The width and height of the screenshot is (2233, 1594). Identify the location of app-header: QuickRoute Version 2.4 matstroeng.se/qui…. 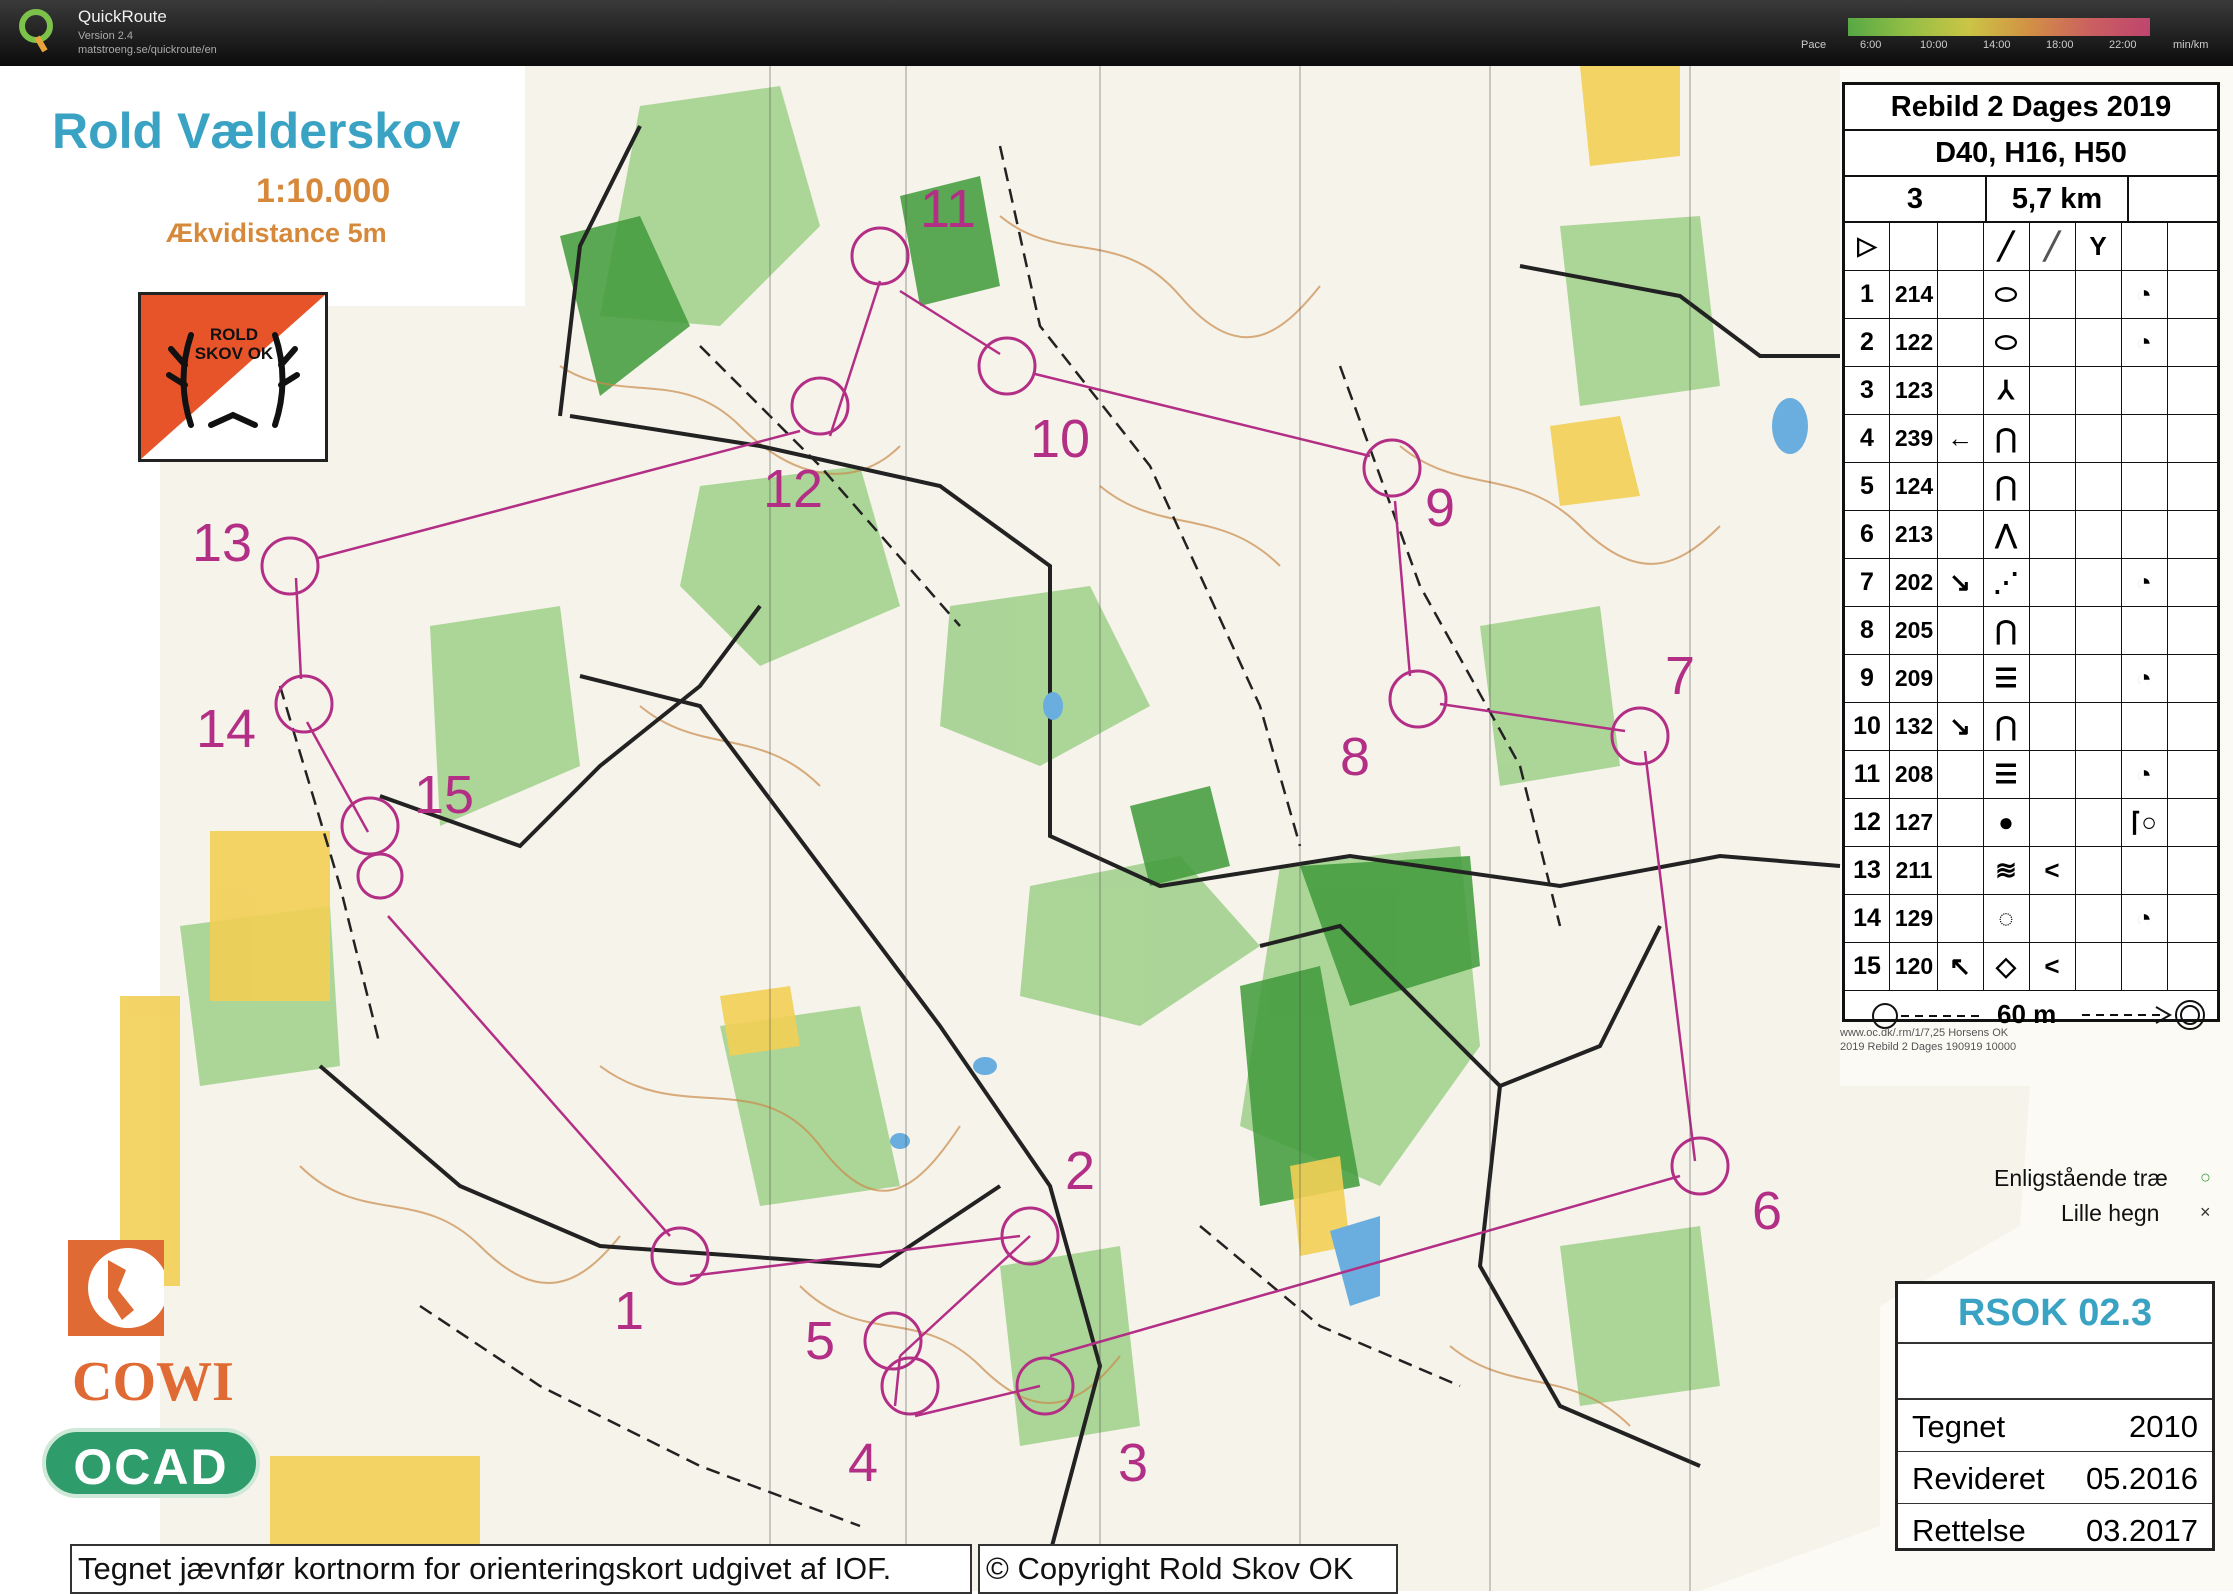
(1116, 33).